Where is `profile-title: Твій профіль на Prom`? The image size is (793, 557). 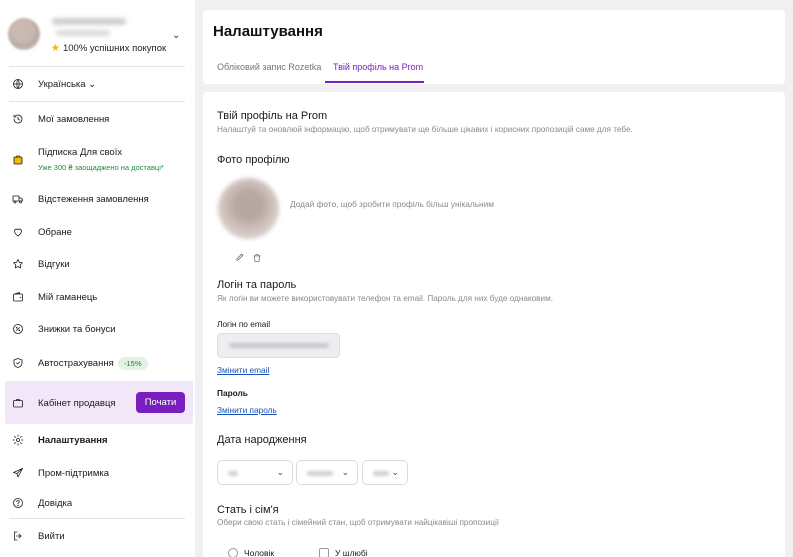 profile-title: Твій профіль на Prom is located at coordinates (272, 116).